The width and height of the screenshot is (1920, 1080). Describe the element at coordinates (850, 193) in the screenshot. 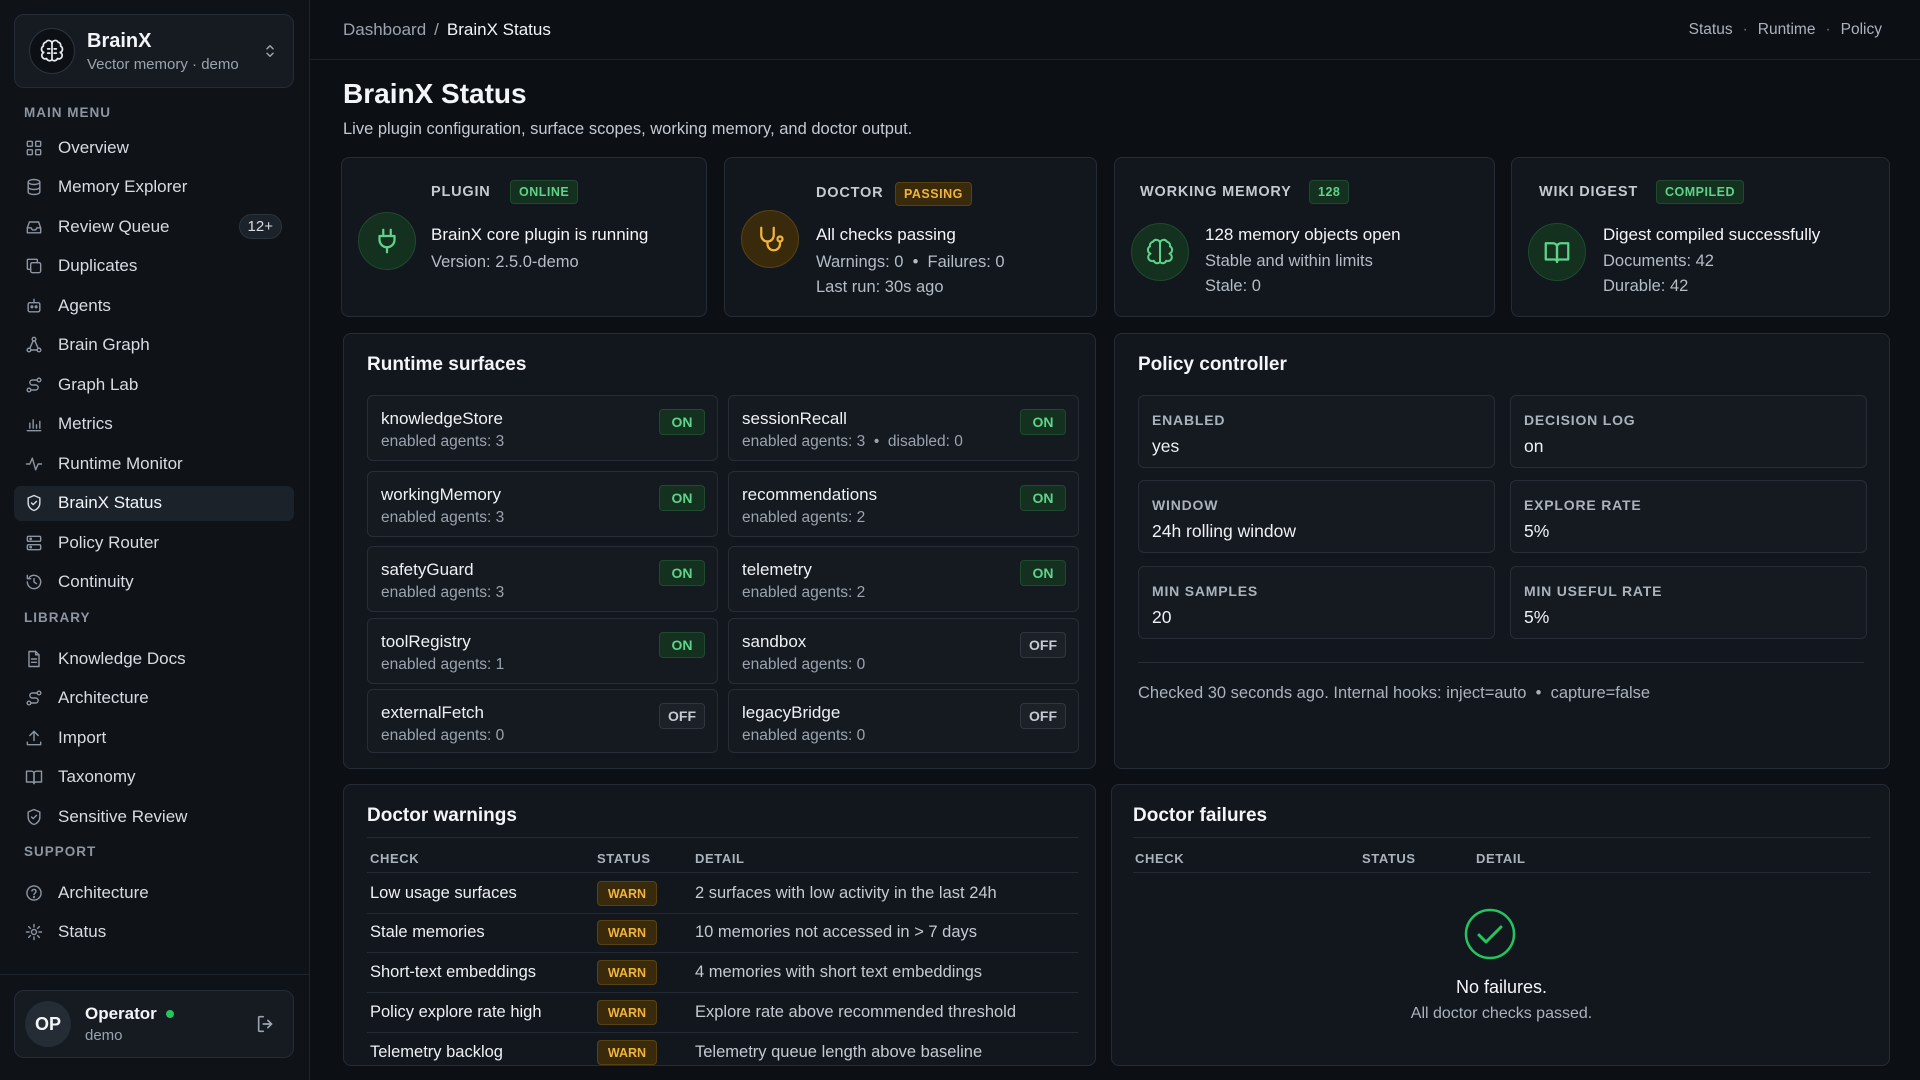

I see `doctor-label: DOCTOR` at that location.